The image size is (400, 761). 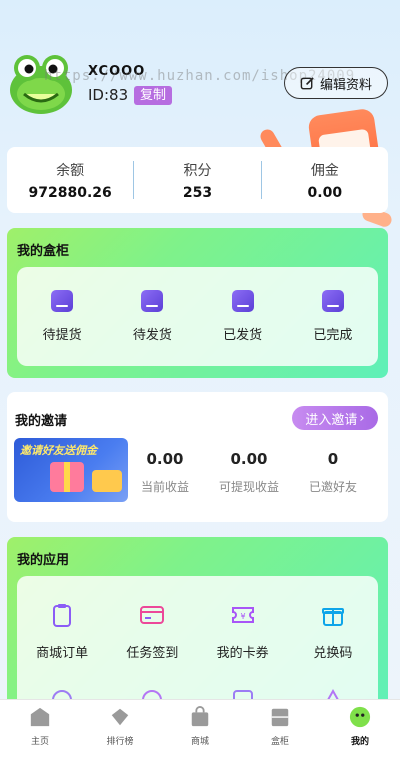 I want to click on card-icon, so click(x=152, y=615).